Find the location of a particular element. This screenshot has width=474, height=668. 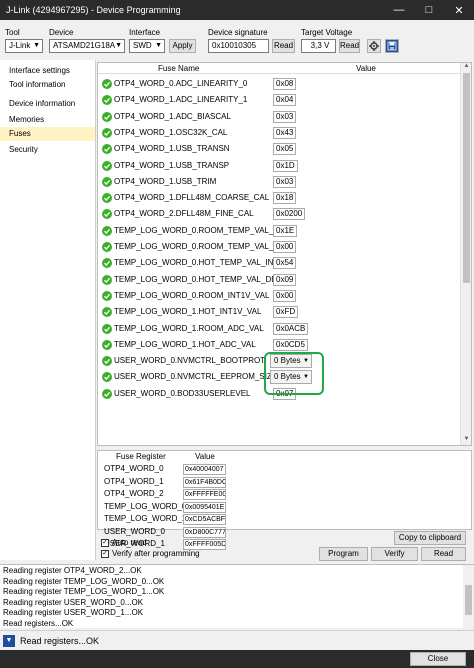

fuse-name: OTP4_WORD_0.ADC_LINEARITY_0 is located at coordinates (181, 83).